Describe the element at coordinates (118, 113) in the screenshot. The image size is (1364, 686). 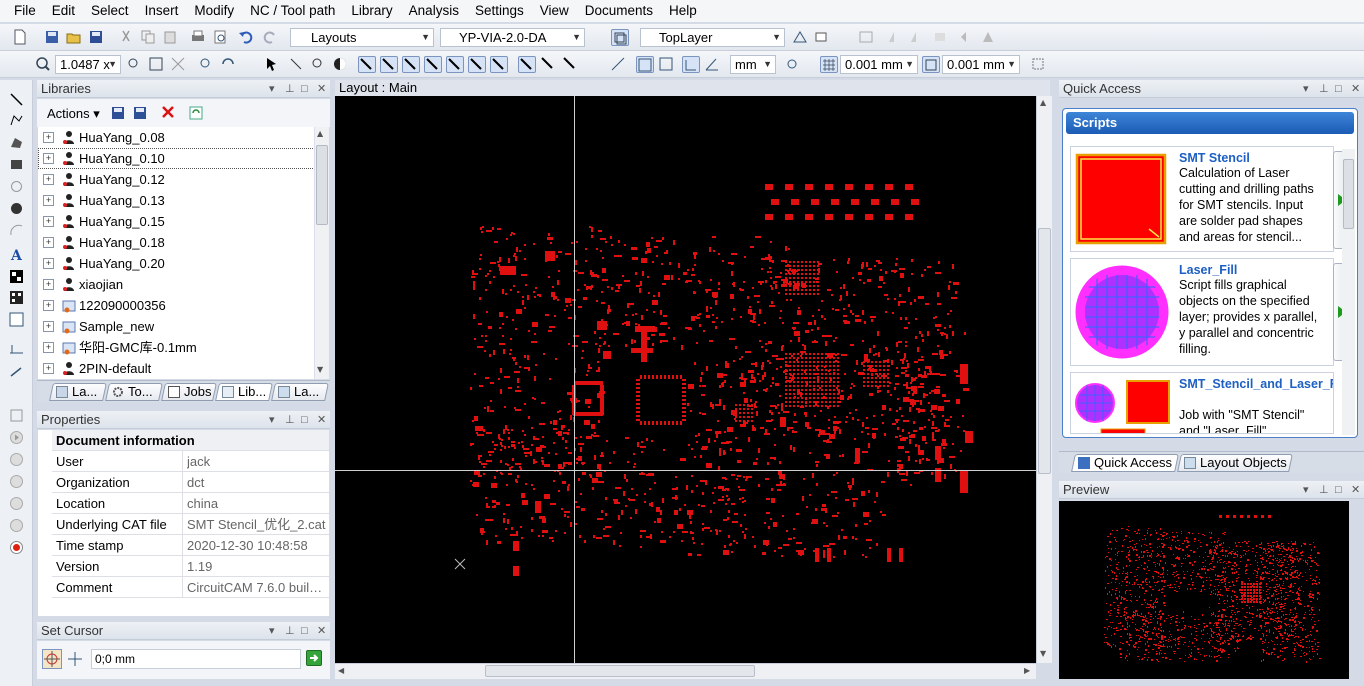
I see `save-library-icon` at that location.